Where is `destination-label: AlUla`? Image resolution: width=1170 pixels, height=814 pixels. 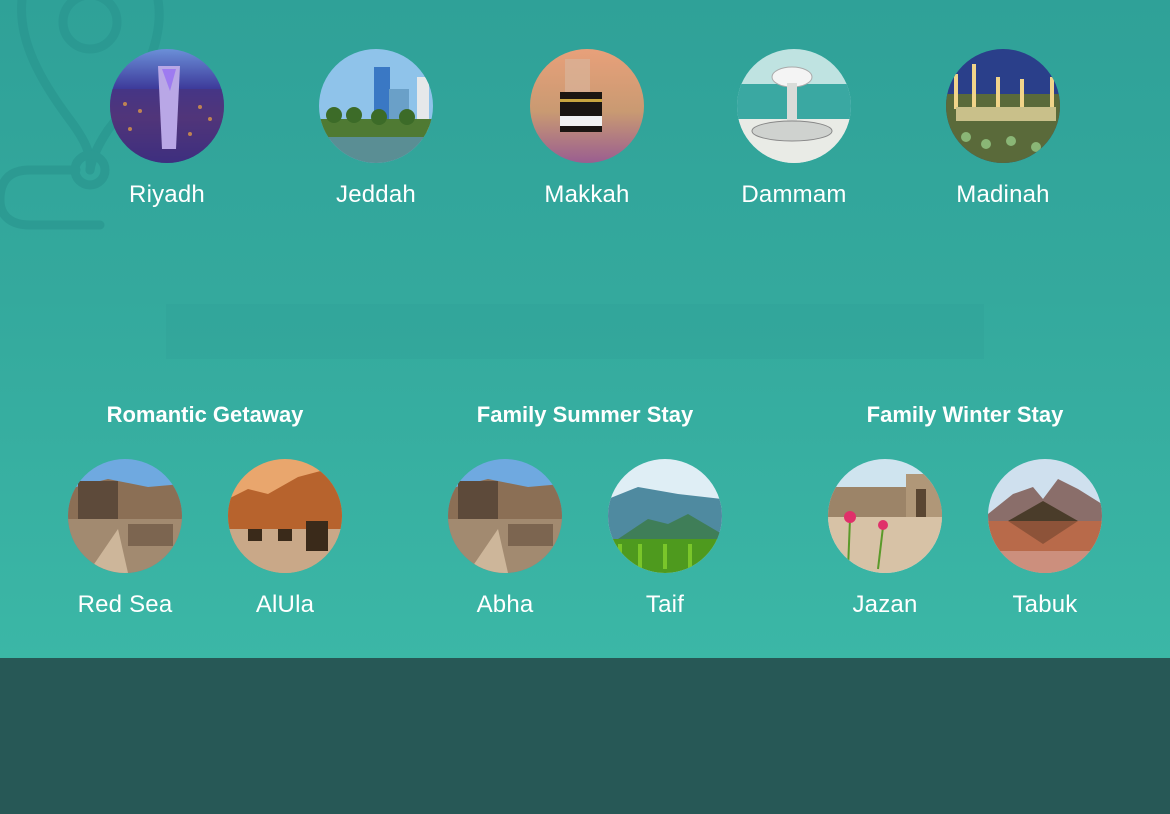
destination-label: AlUla is located at coordinates (285, 604).